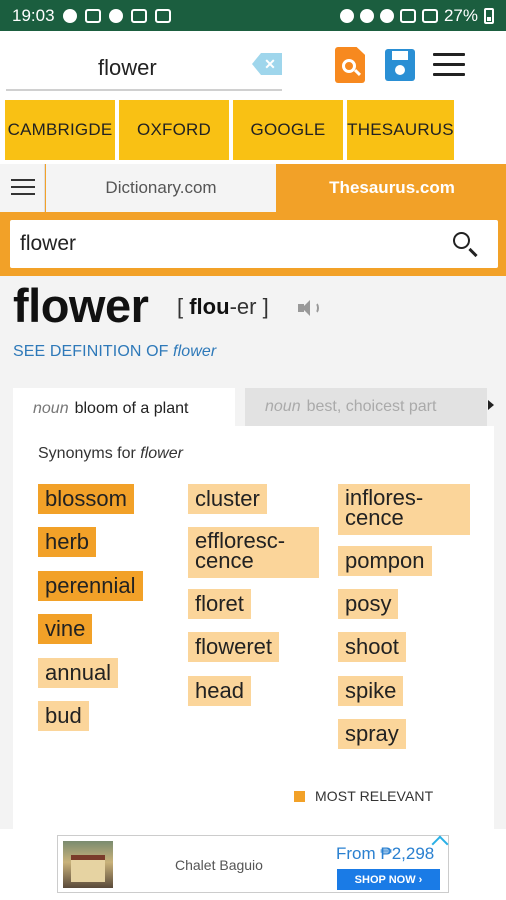 This screenshot has width=506, height=900. Describe the element at coordinates (174, 130) in the screenshot. I see `source-button-oxford: OXFORD` at that location.